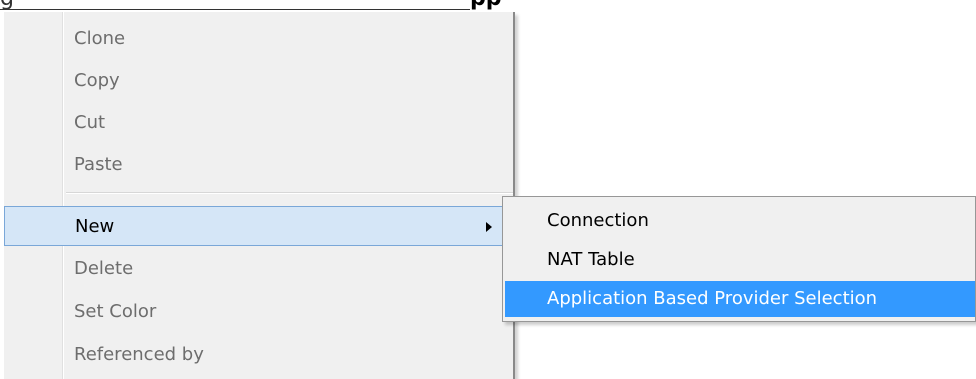  What do you see at coordinates (258, 269) in the screenshot?
I see `menu-item-delete: Delete` at bounding box center [258, 269].